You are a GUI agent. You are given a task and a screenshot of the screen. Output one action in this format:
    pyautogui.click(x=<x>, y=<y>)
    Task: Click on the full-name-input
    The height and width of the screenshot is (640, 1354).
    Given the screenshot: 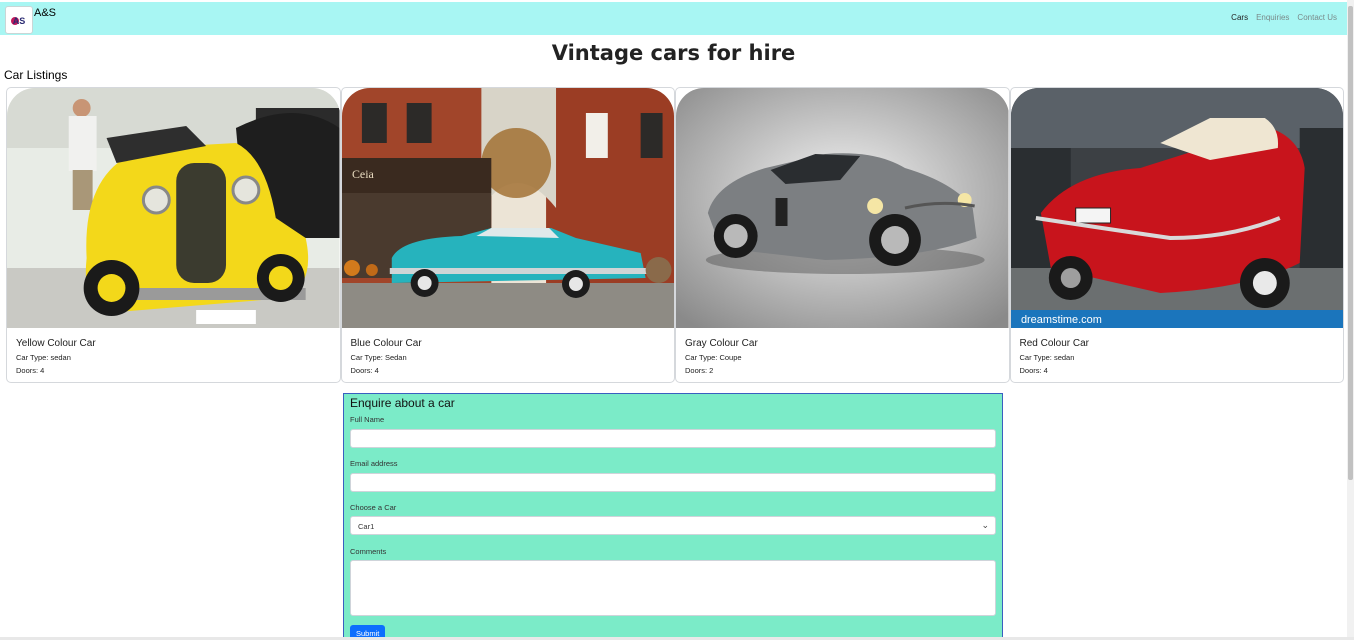 What is the action you would take?
    pyautogui.click(x=673, y=438)
    